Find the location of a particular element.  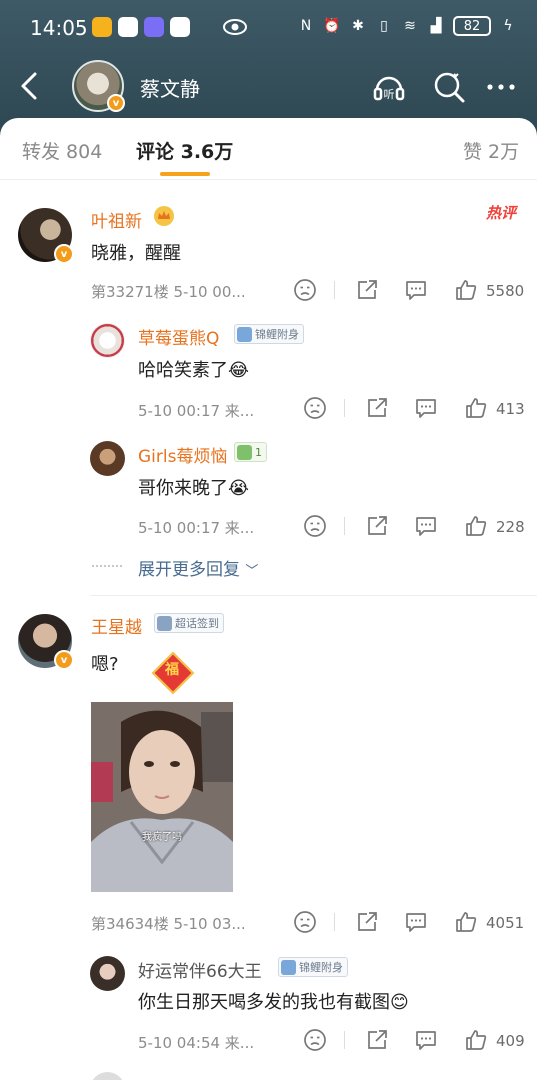

chevron-down-icon: ﹀ is located at coordinates (252, 571).